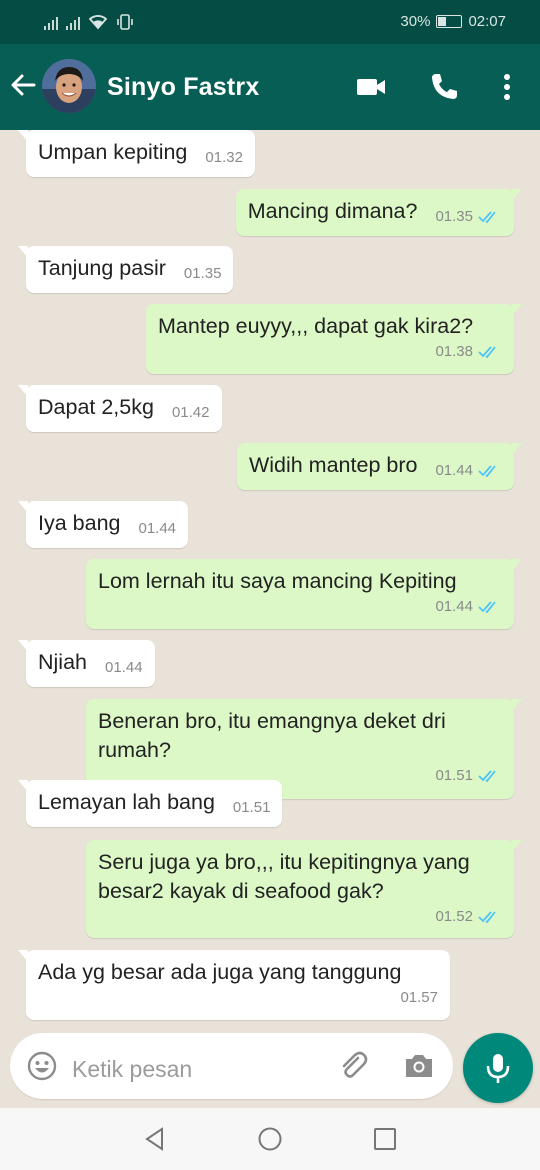 The image size is (540, 1170). I want to click on mic-button, so click(498, 1068).